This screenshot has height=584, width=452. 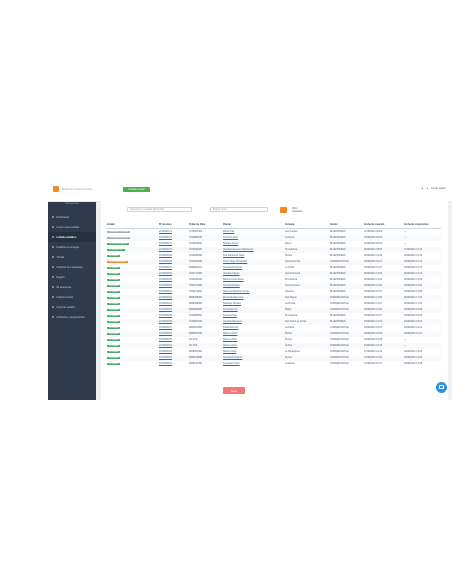 What do you see at coordinates (64, 287) in the screenshot?
I see `sidebar-item-label: Mi despensa` at bounding box center [64, 287].